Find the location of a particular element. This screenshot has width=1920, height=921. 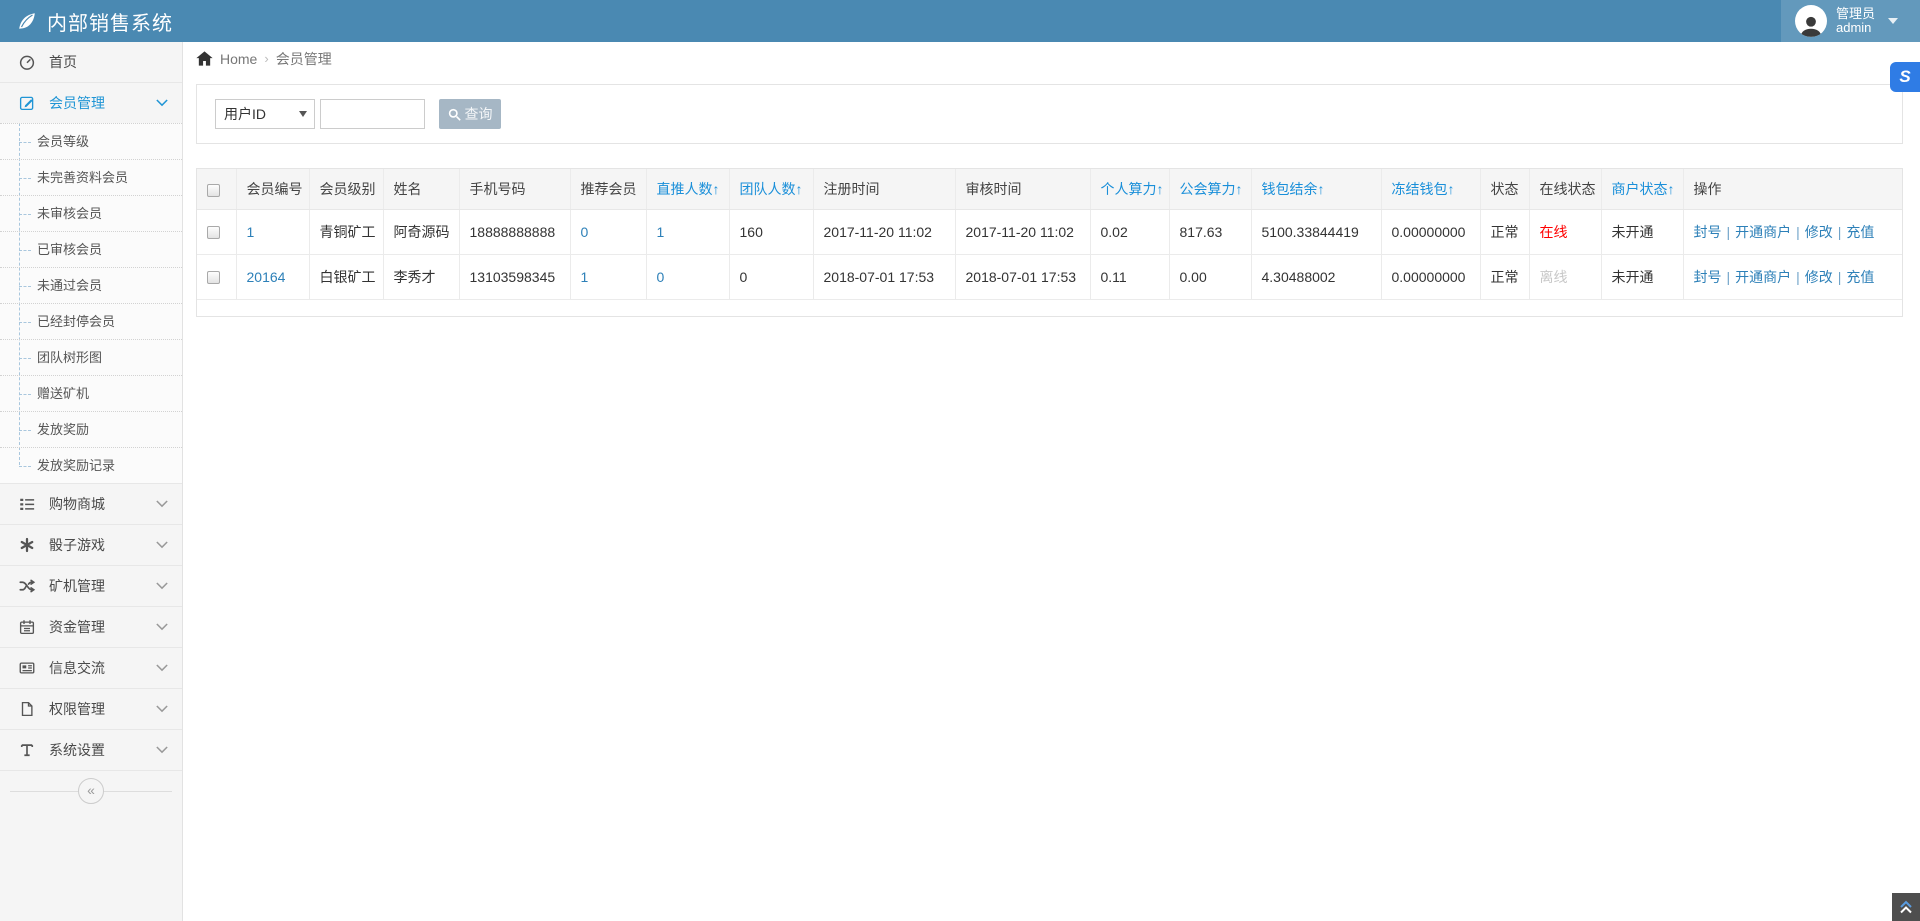

sidebar-item-label: 信息交流 is located at coordinates (77, 668).